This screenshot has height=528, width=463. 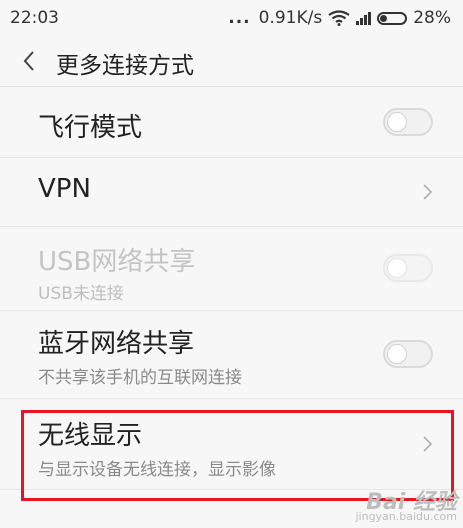 I want to click on bluetooth-tethering-toggle, so click(x=408, y=354).